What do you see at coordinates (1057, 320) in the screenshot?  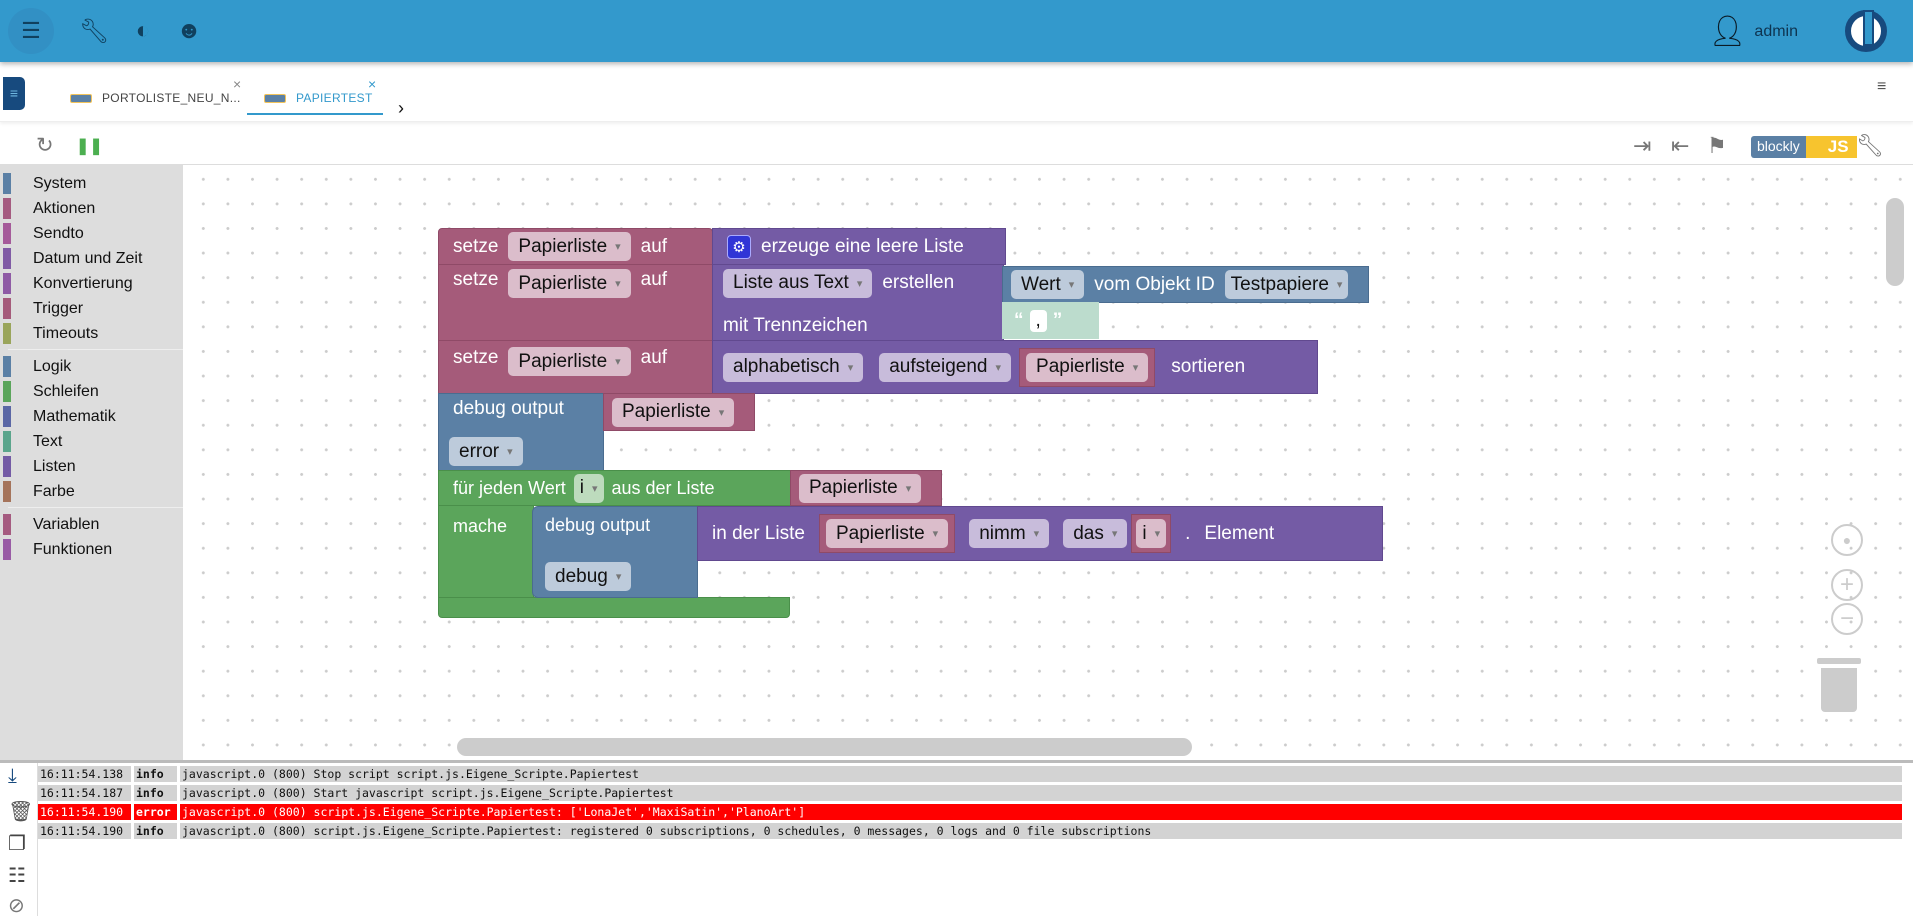 I see `close-quote-icon: ”` at bounding box center [1057, 320].